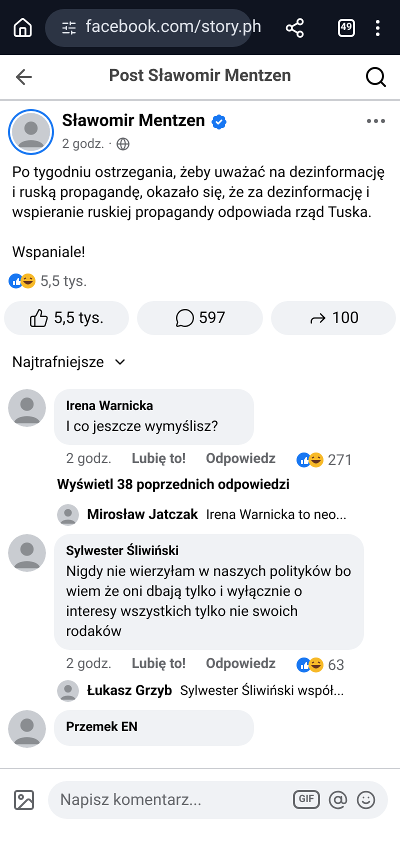 Image resolution: width=400 pixels, height=860 pixels. What do you see at coordinates (295, 28) in the screenshot?
I see `share-icon` at bounding box center [295, 28].